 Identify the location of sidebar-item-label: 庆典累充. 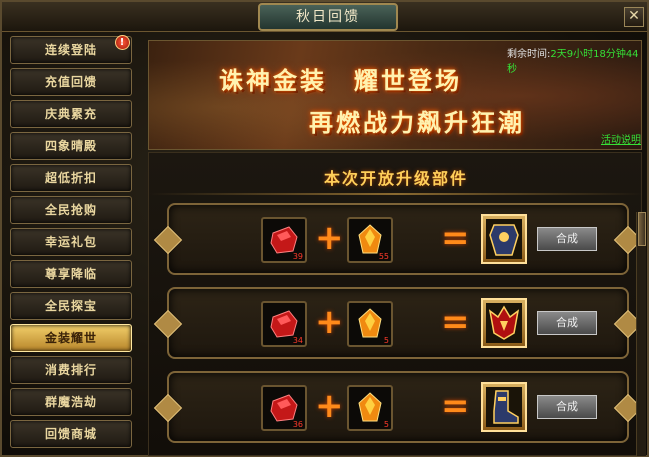
(70, 114).